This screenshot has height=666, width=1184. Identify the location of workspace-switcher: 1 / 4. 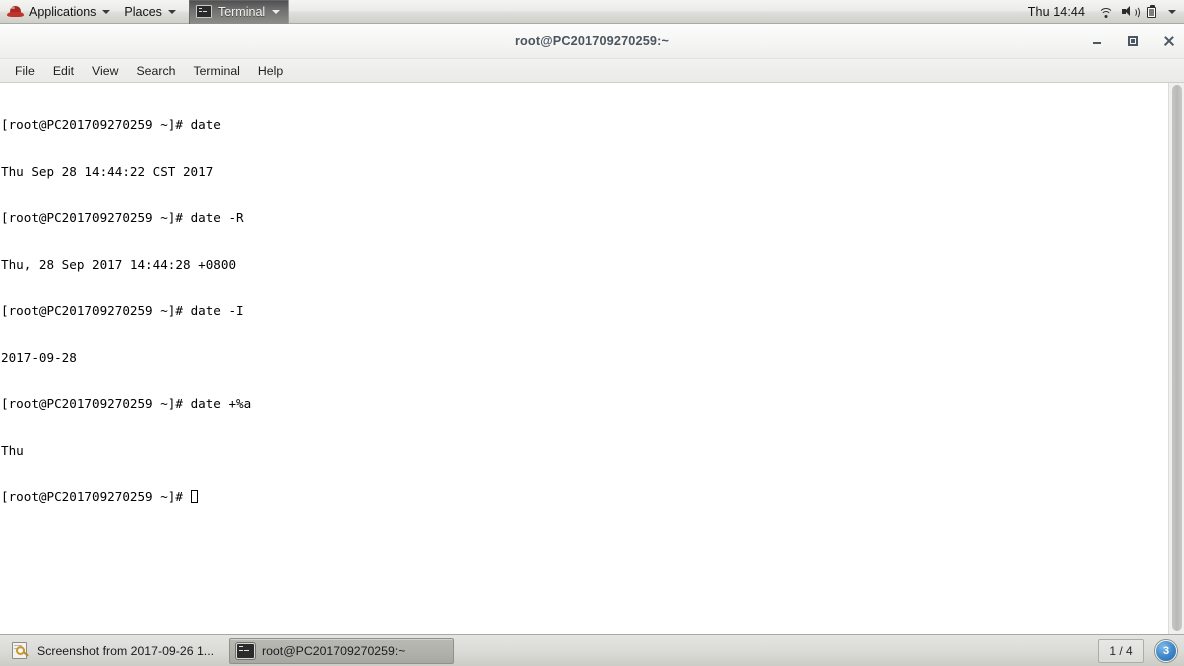
(1121, 650).